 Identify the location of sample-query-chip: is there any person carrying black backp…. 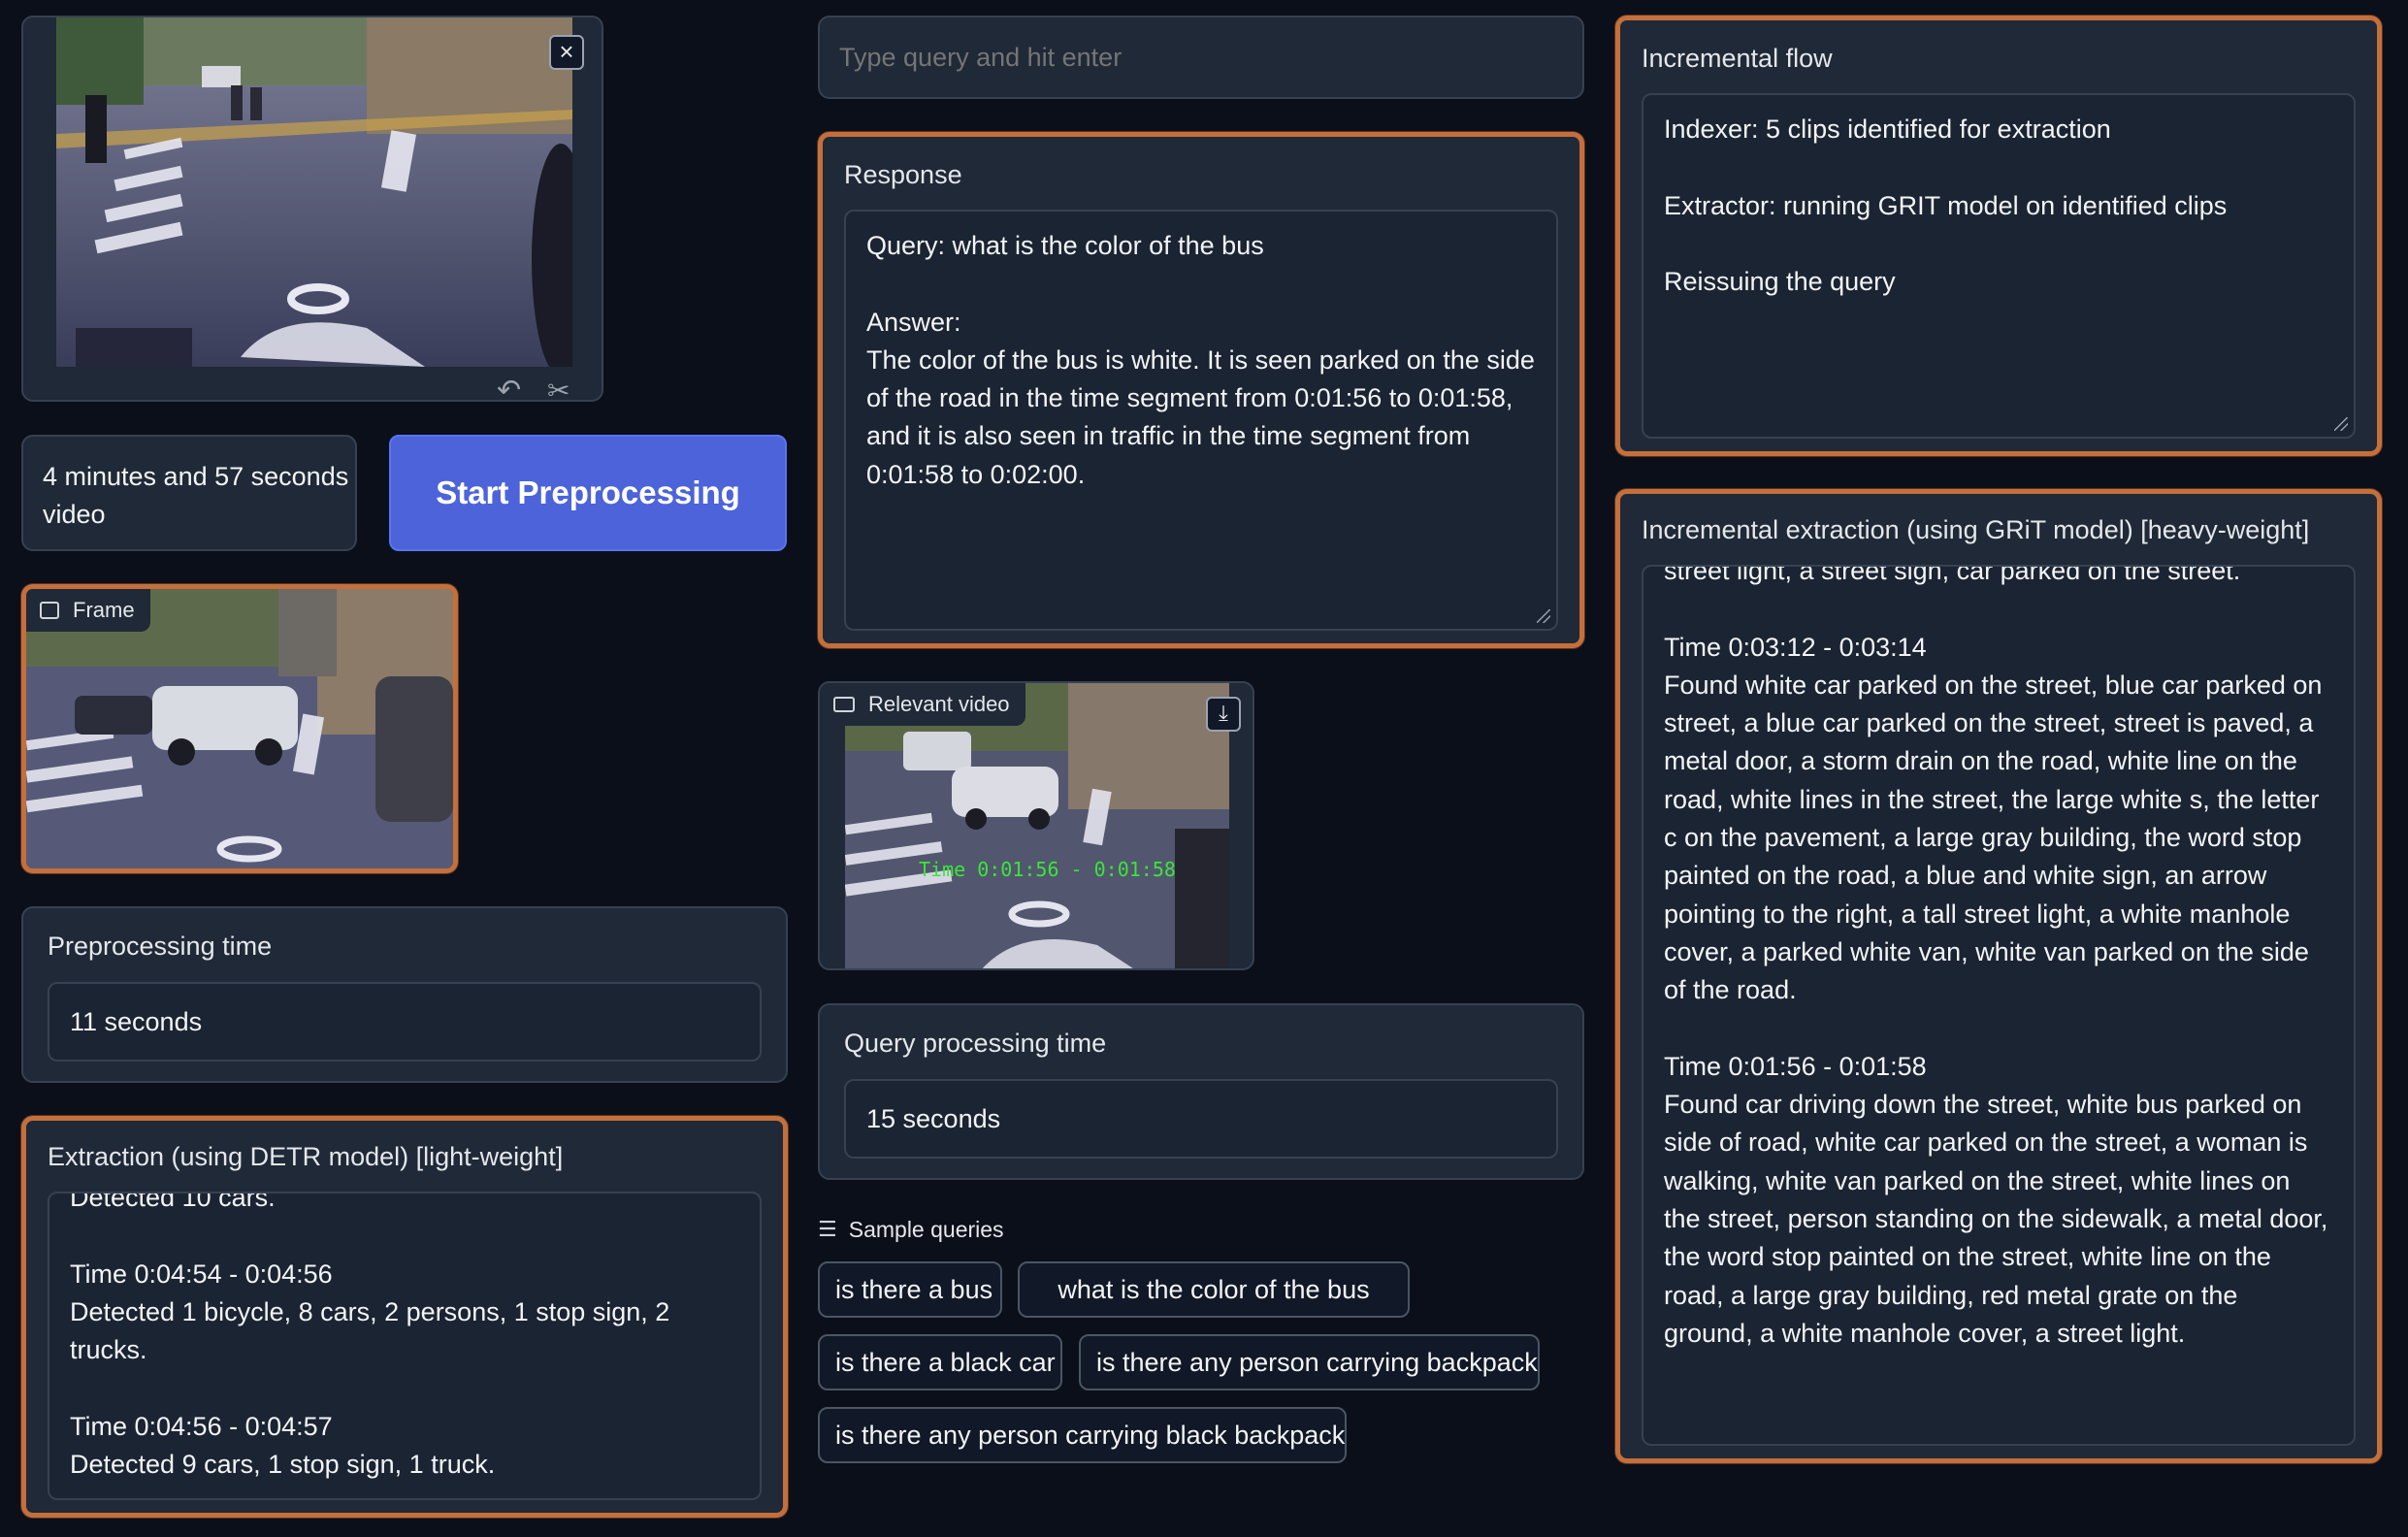
(1082, 1435).